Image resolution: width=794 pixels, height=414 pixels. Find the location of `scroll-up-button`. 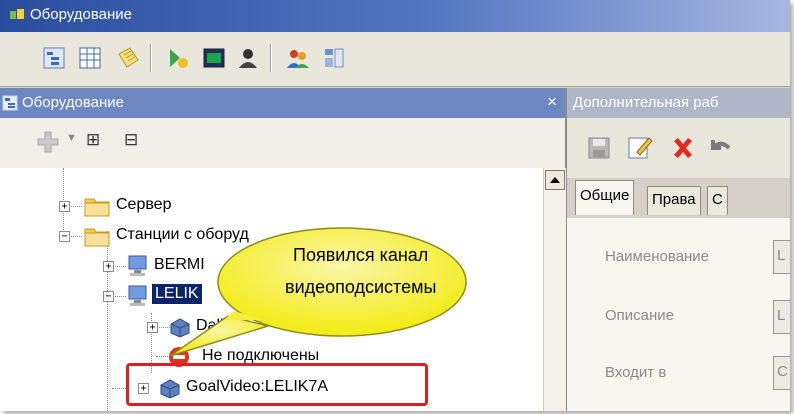

scroll-up-button is located at coordinates (555, 180).